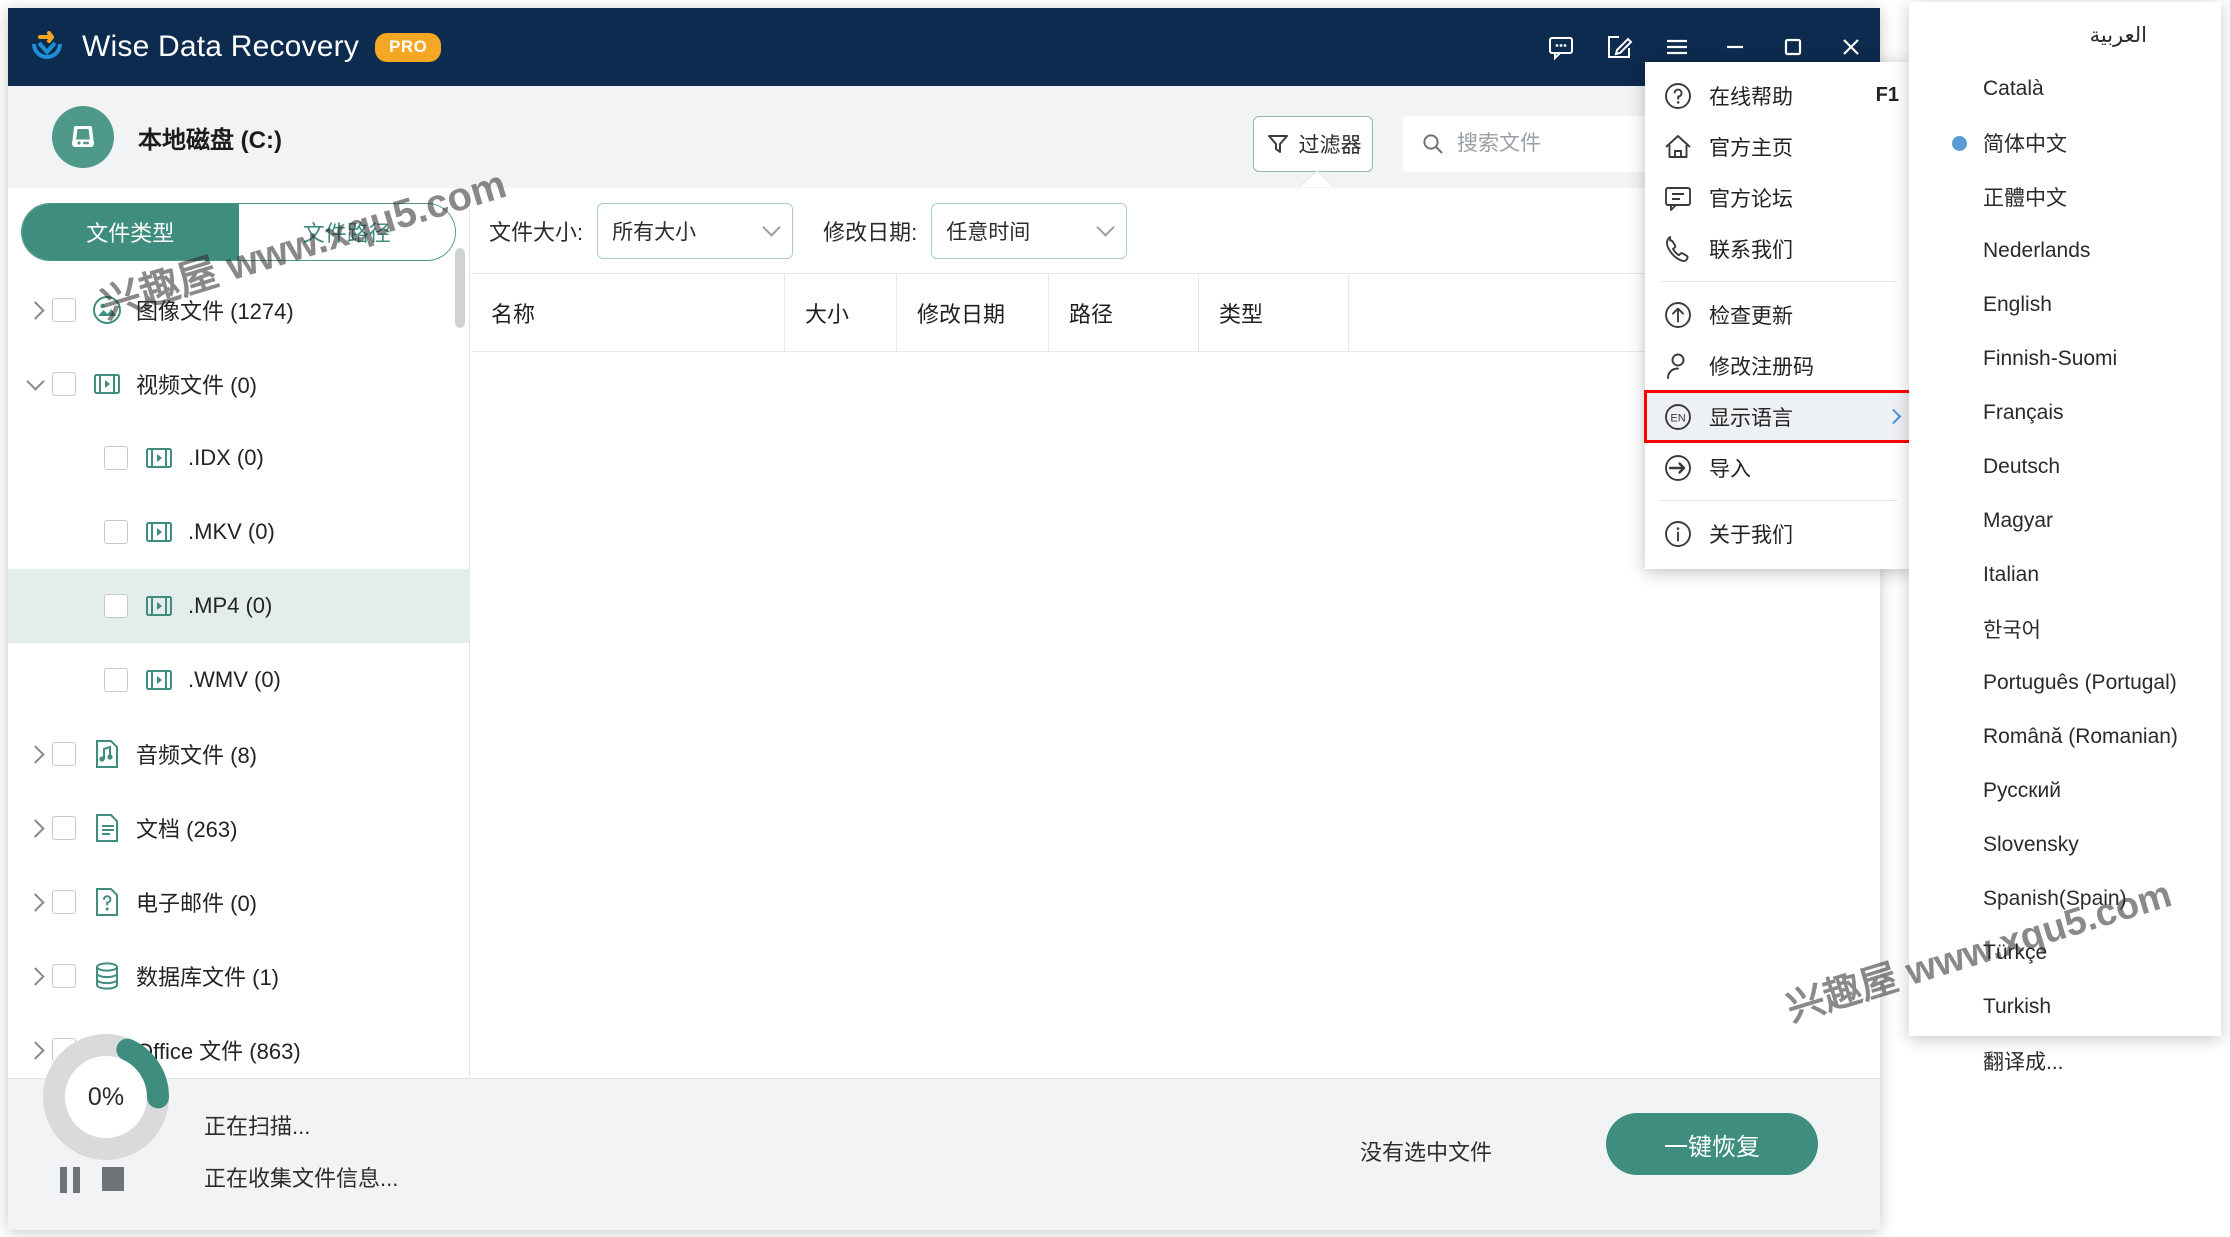 Image resolution: width=2230 pixels, height=1237 pixels. Describe the element at coordinates (2065, 467) in the screenshot. I see `language-menu-item: Deutsch` at that location.